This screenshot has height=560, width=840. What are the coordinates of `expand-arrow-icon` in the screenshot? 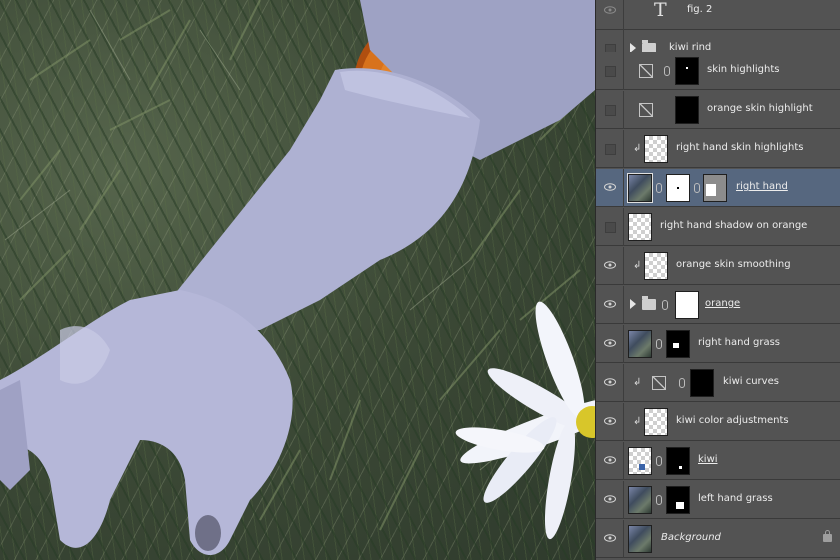 It's located at (633, 304).